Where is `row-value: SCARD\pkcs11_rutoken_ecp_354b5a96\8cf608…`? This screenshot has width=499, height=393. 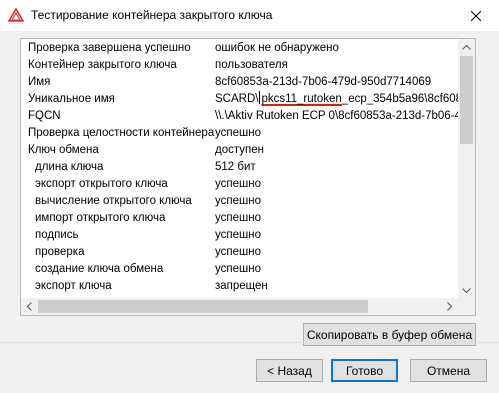
row-value: SCARD\pkcs11_rutoken_ecp_354b5a96\8cf608… is located at coordinates (336, 99).